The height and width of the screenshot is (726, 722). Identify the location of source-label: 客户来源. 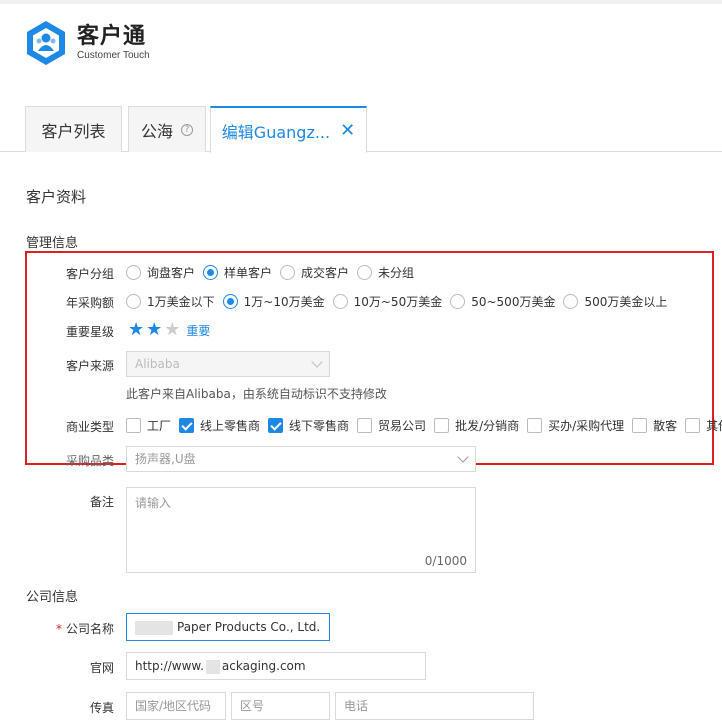
(89, 366).